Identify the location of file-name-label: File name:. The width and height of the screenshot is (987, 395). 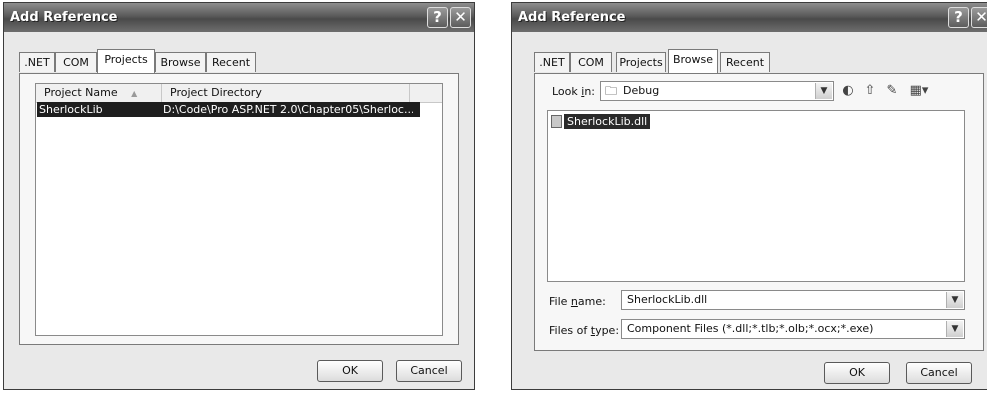
(577, 301).